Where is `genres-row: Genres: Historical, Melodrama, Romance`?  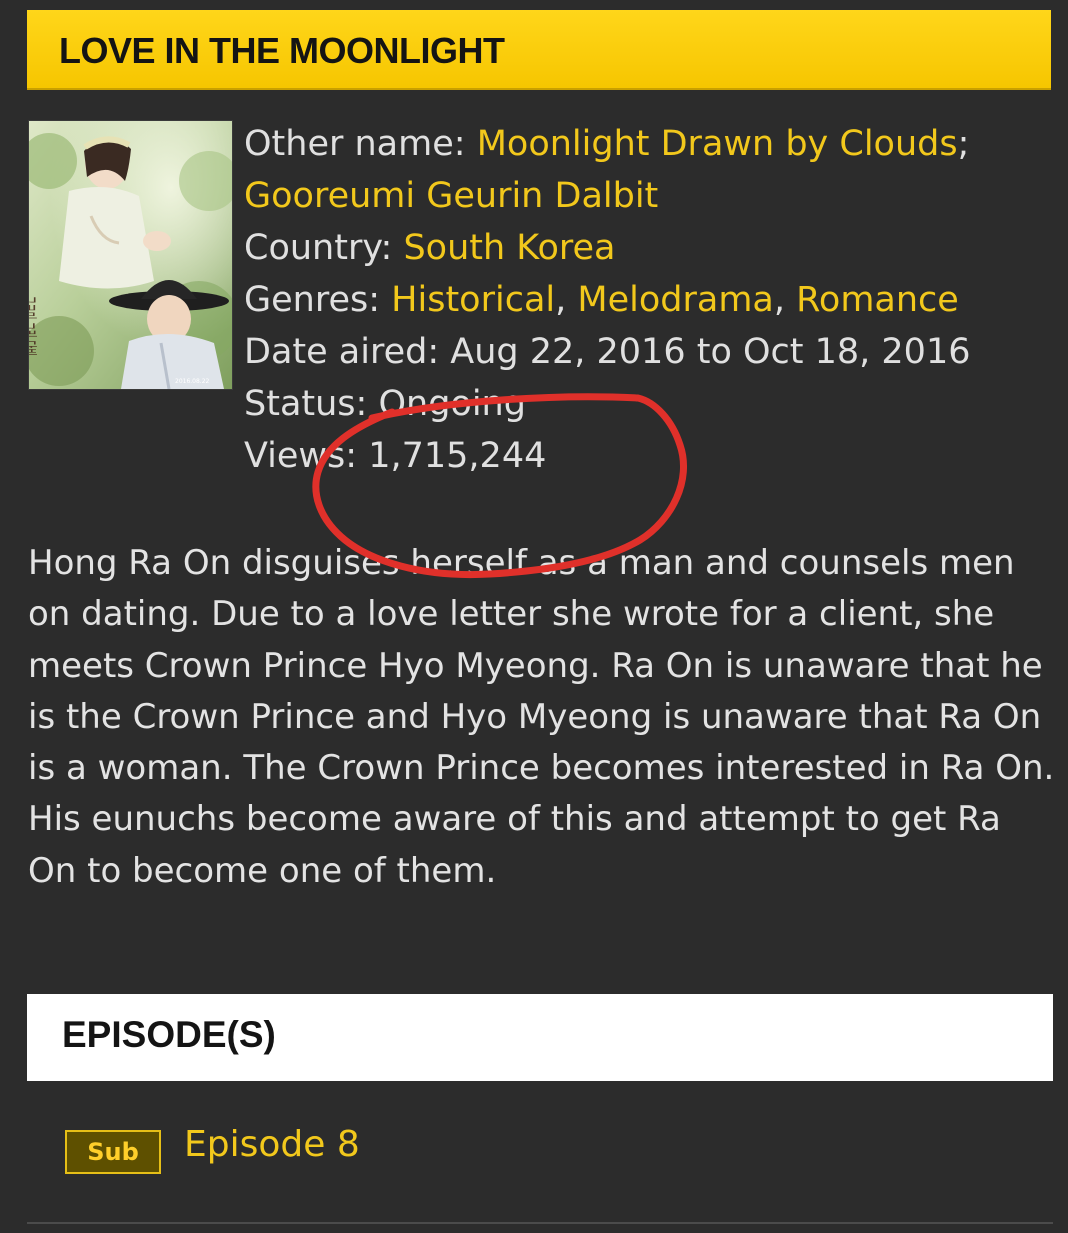 genres-row: Genres: Historical, Melodrama, Romance is located at coordinates (607, 300).